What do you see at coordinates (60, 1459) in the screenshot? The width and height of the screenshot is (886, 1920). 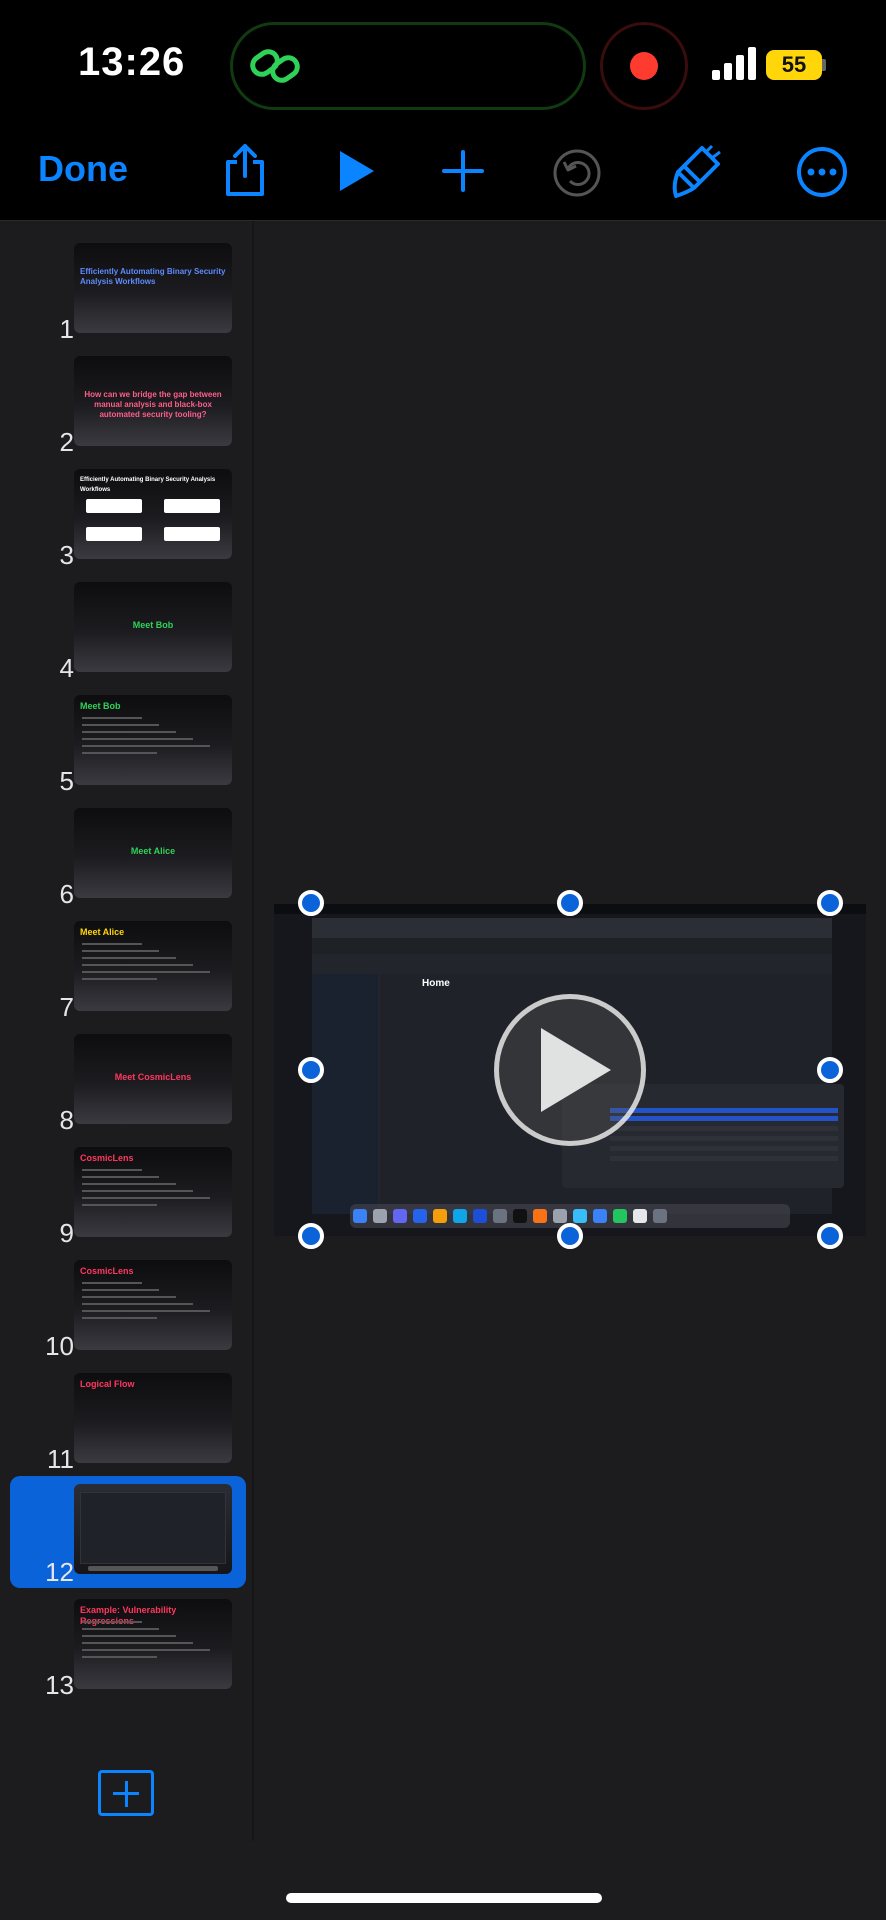 I see `slide-number: 11` at bounding box center [60, 1459].